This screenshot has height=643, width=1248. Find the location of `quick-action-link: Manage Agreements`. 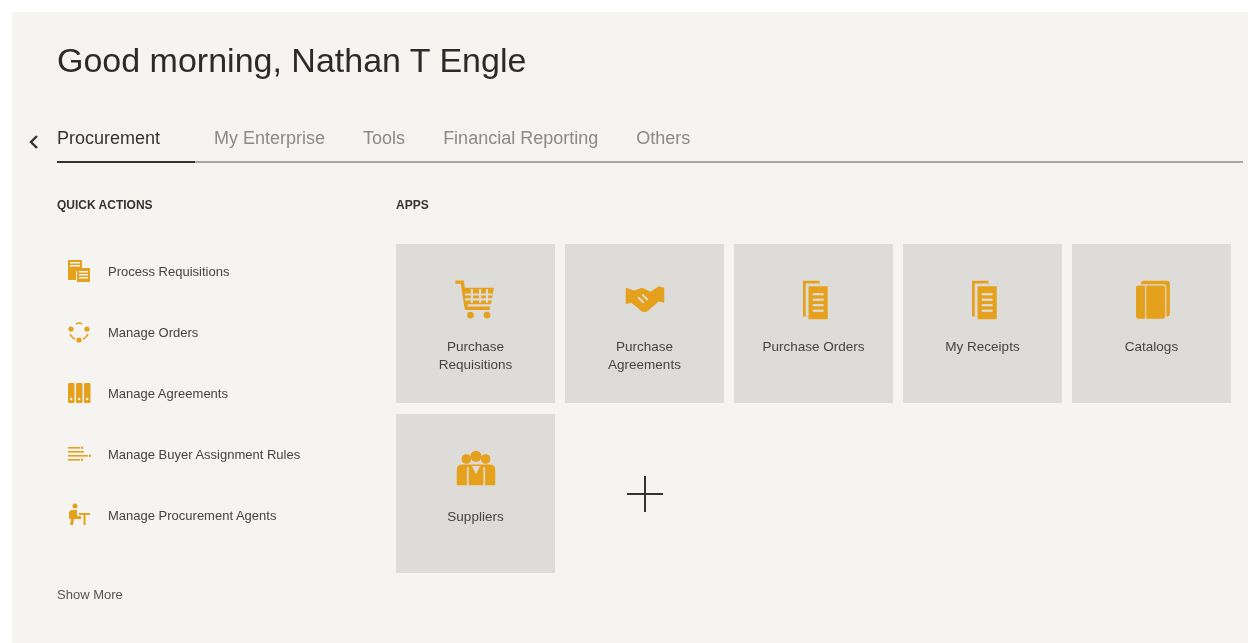

quick-action-link: Manage Agreements is located at coordinates (142, 393).